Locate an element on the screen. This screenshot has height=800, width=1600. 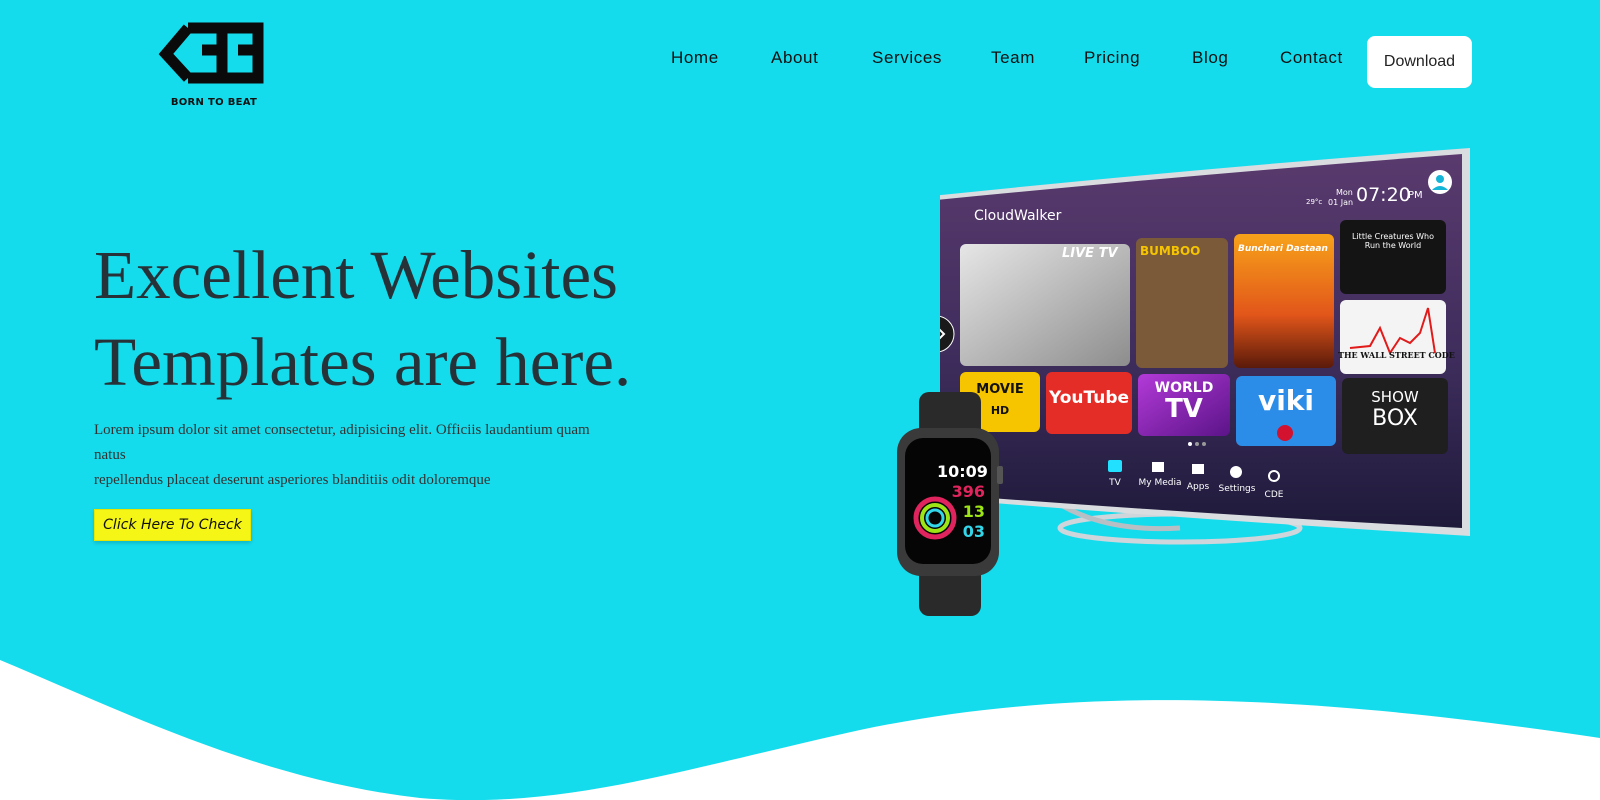
nav-contact: Contact is located at coordinates (1311, 58).